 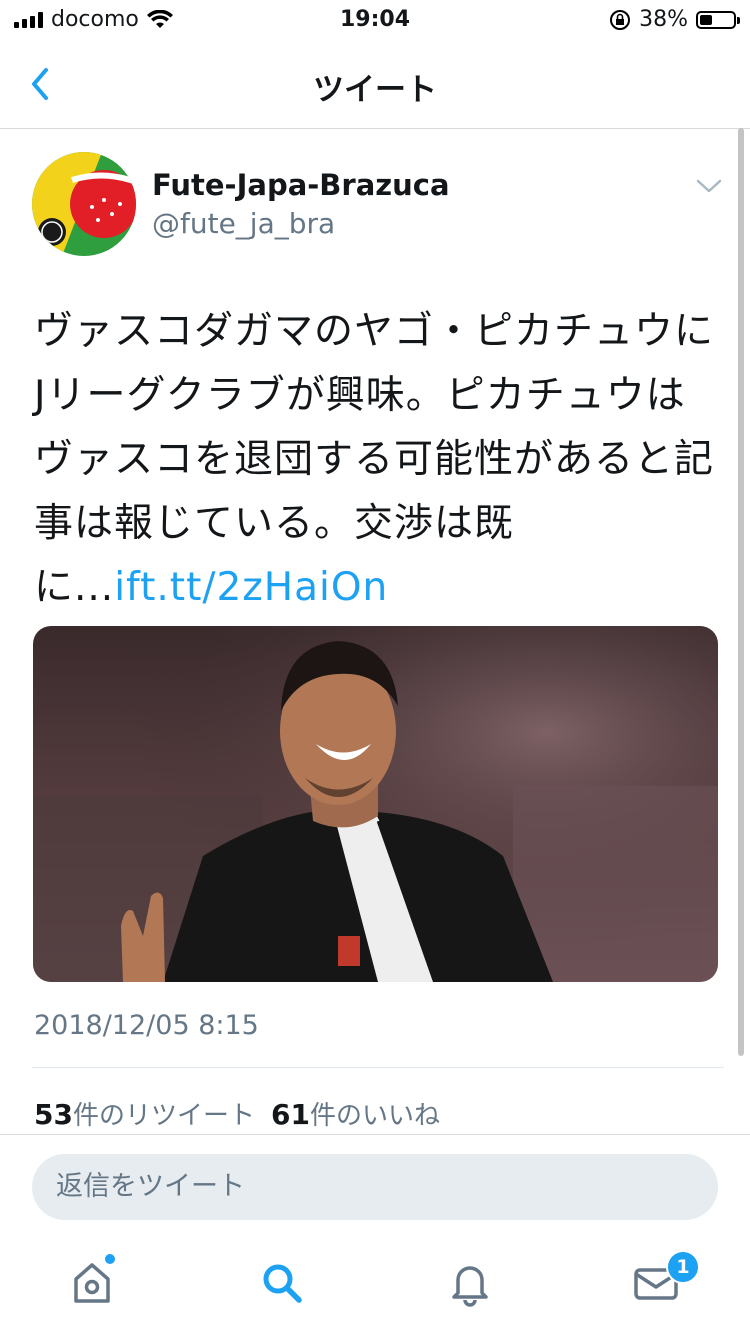 What do you see at coordinates (378, 1067) in the screenshot?
I see `divider` at bounding box center [378, 1067].